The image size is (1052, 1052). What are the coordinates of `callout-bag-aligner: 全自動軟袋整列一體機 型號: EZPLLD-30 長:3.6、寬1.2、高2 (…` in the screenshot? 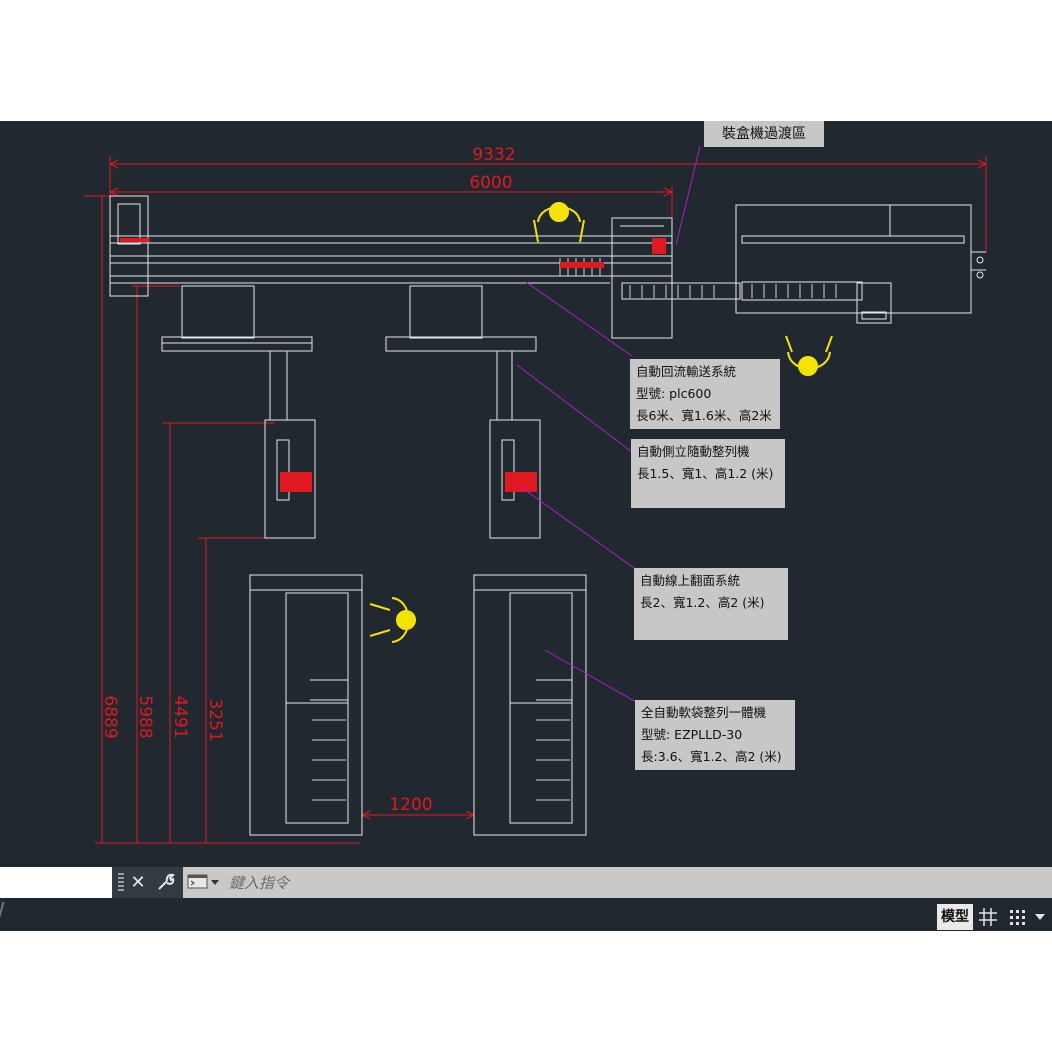 It's located at (715, 735).